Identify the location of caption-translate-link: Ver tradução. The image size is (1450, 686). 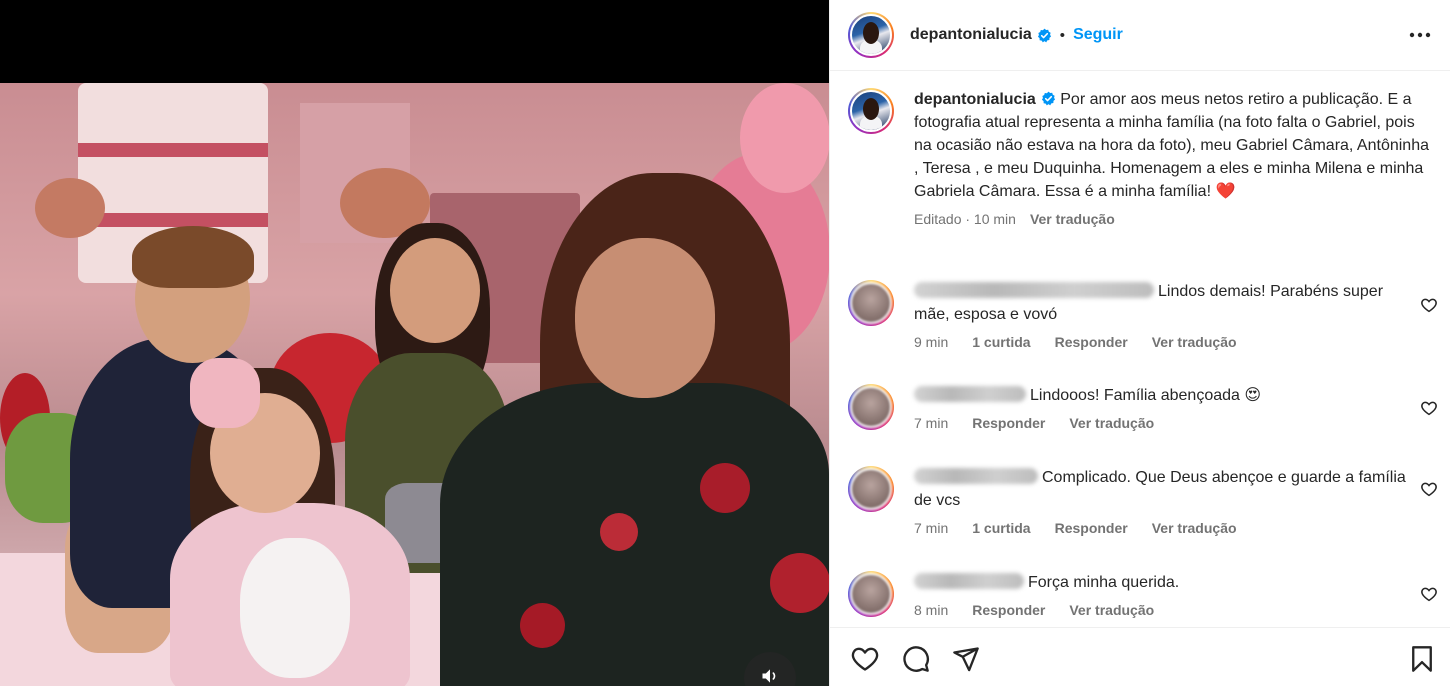
(1072, 219).